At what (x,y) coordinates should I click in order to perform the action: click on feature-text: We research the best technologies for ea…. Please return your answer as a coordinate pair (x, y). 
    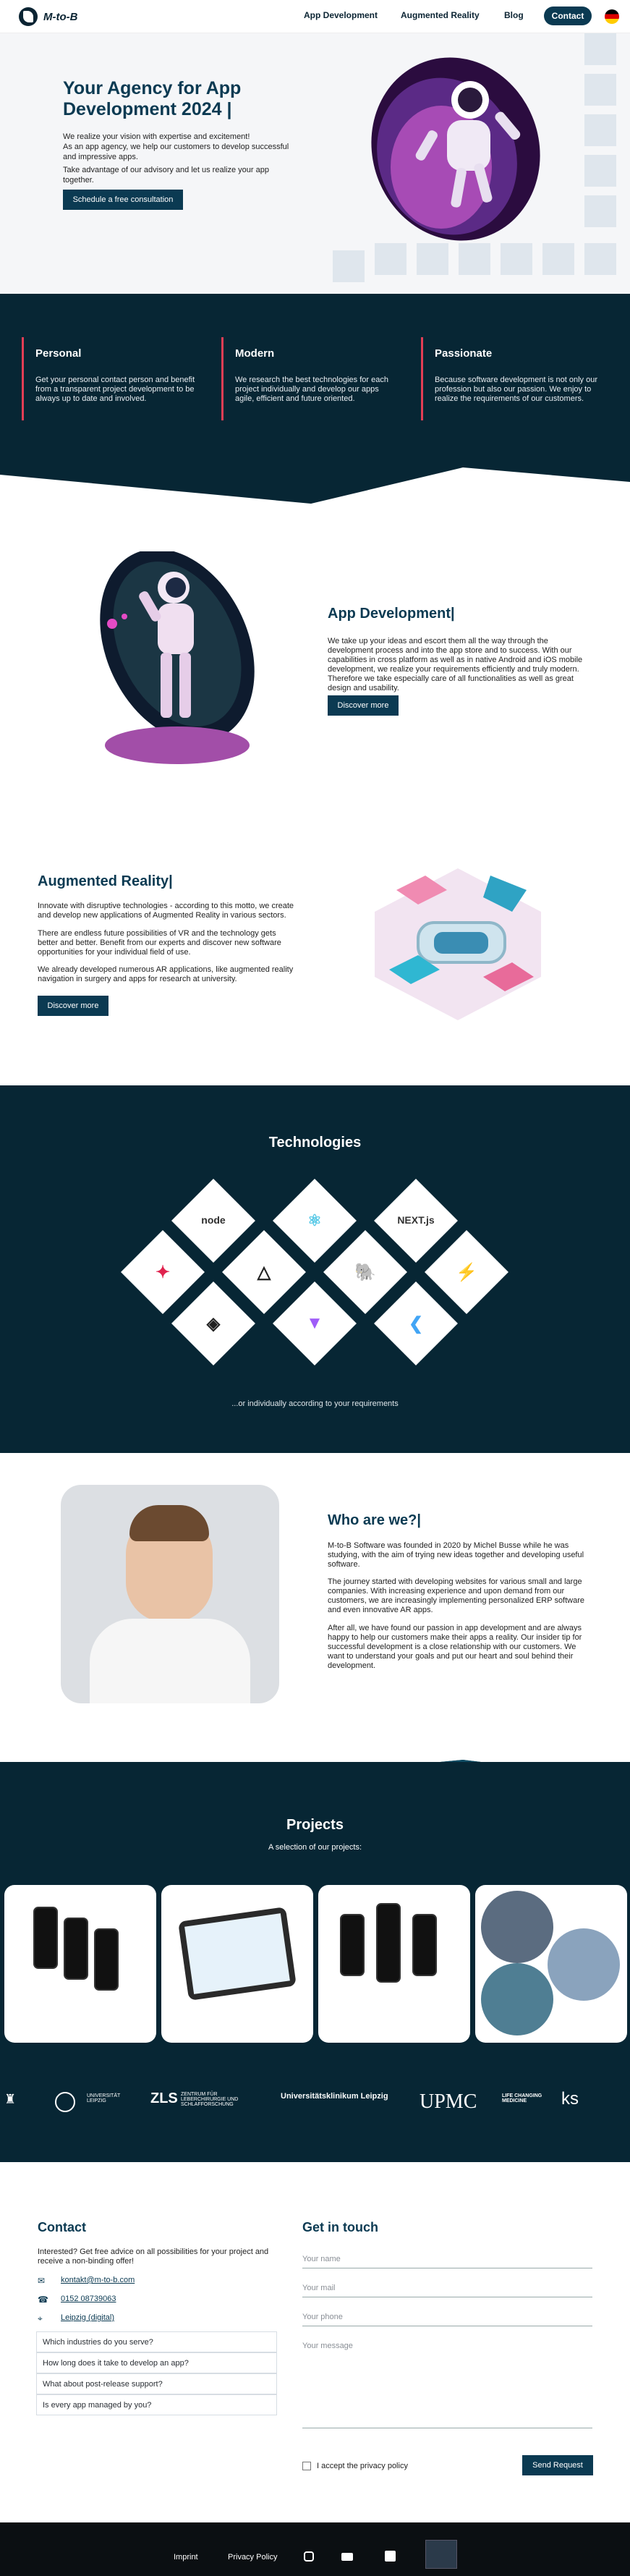
    Looking at the image, I should click on (311, 389).